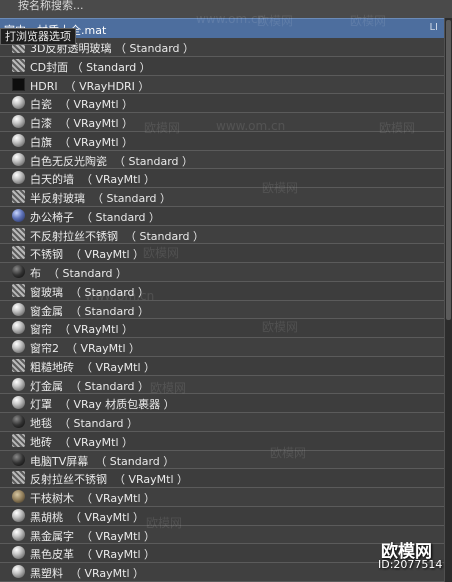  Describe the element at coordinates (90, 67) in the screenshot. I see `material-label: CD封面 （ Standard ）` at that location.